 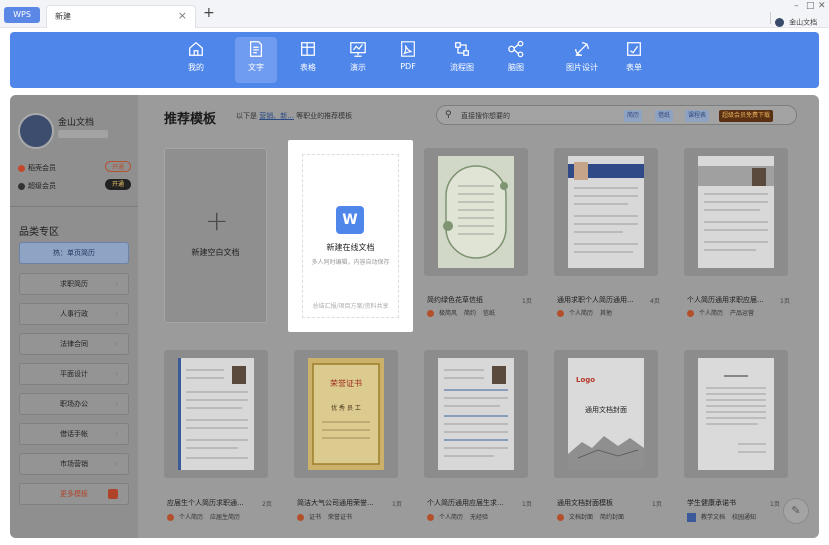 I want to click on recommend-subtitle: 以下是 营销、新... 等职业的推荐模板, so click(x=294, y=116).